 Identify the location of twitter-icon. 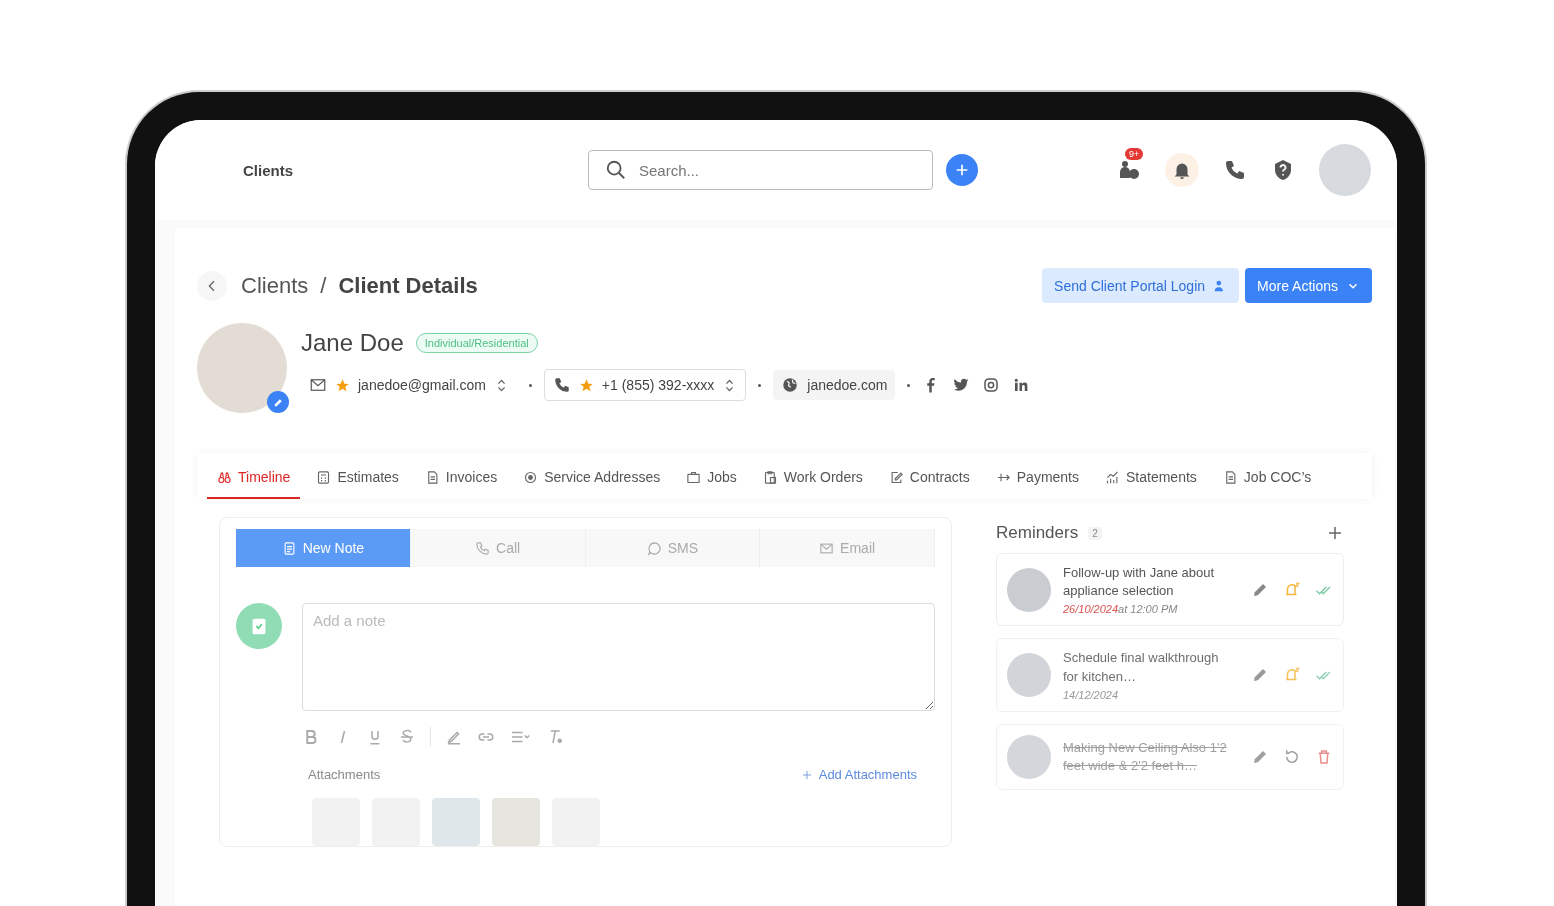
(961, 385).